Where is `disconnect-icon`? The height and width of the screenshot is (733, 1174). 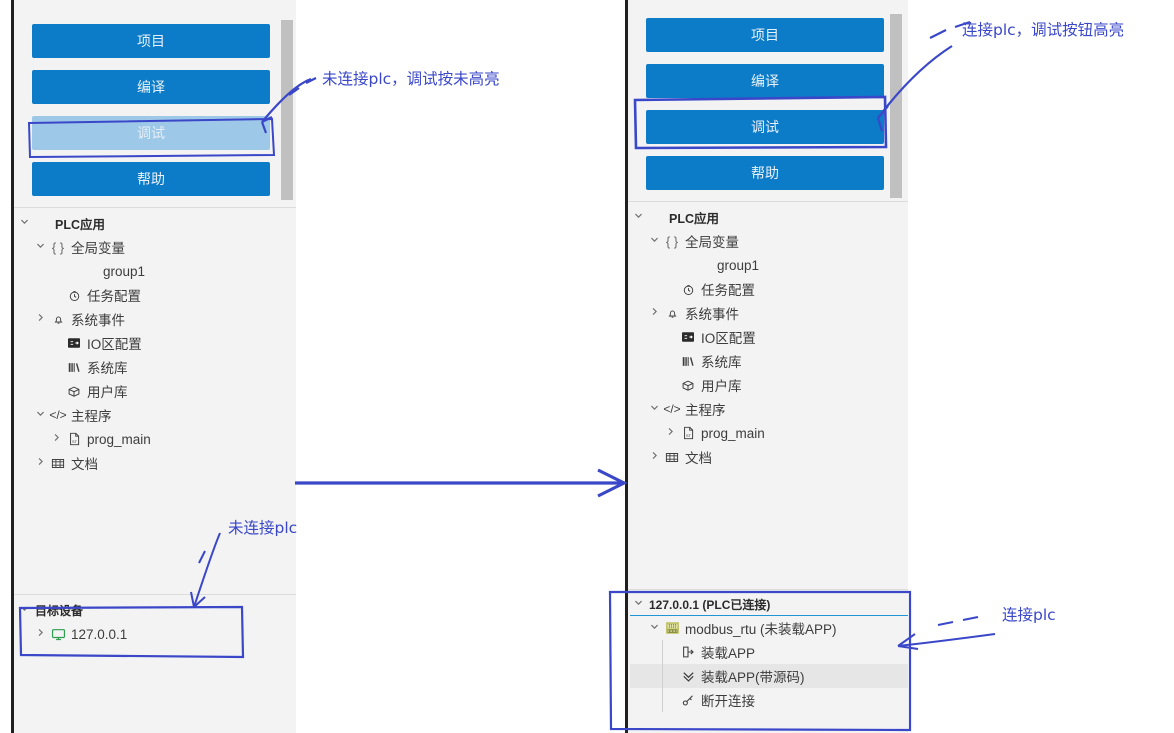
disconnect-icon is located at coordinates (688, 700).